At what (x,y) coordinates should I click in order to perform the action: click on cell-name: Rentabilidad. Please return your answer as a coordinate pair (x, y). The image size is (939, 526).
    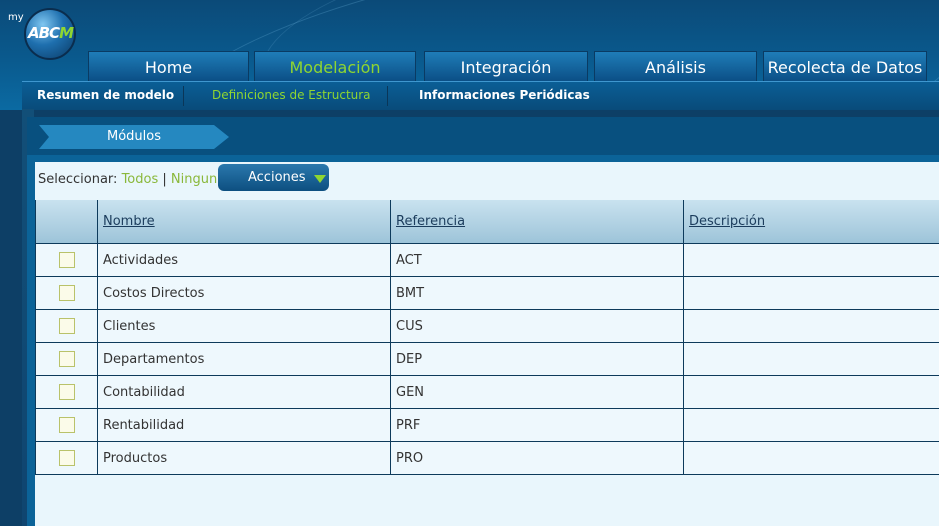
    Looking at the image, I should click on (244, 425).